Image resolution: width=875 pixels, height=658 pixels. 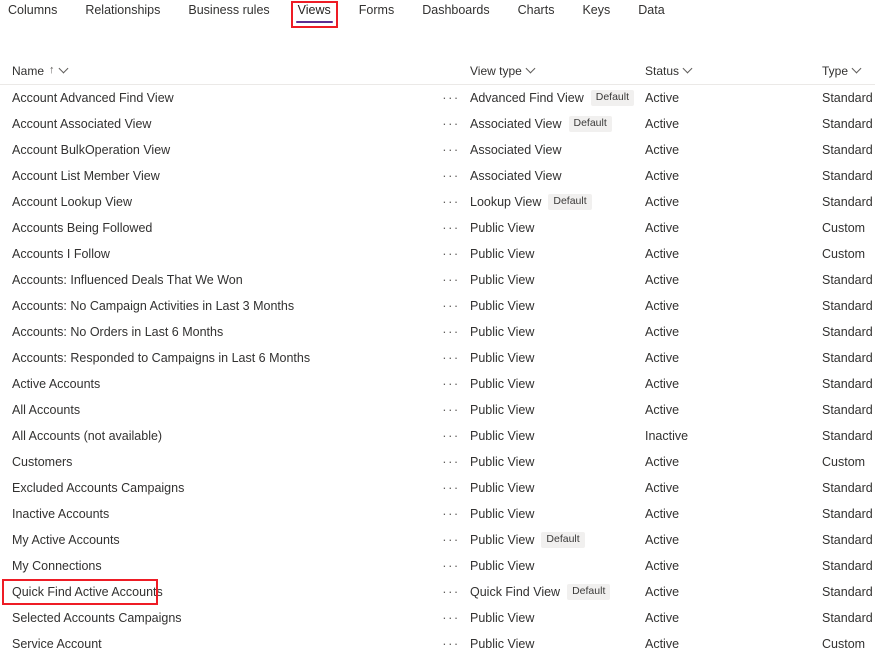 What do you see at coordinates (122, 12) in the screenshot?
I see `tab-relationships: Relationships` at bounding box center [122, 12].